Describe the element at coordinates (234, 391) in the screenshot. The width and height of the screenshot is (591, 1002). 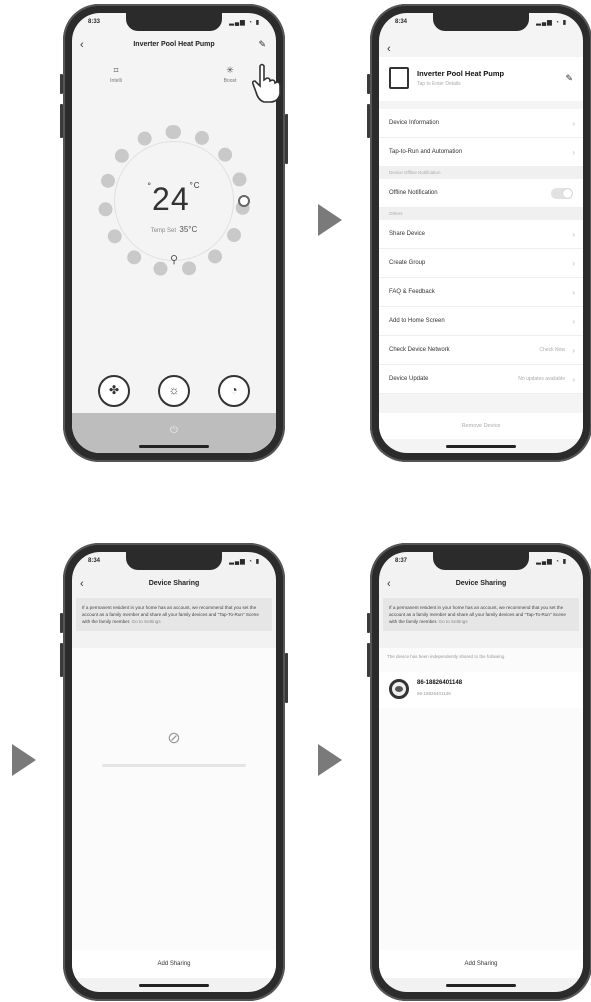
I see `timer-icon: ◔` at that location.